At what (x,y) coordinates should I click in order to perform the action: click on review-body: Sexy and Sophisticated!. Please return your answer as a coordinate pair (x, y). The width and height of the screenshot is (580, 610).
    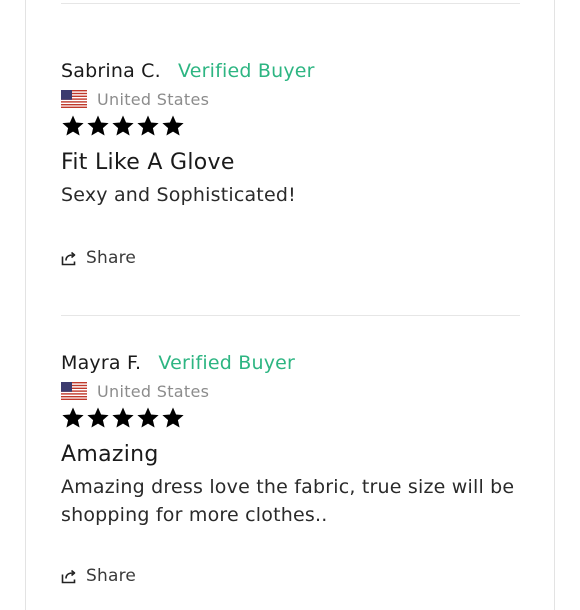
    Looking at the image, I should click on (178, 195).